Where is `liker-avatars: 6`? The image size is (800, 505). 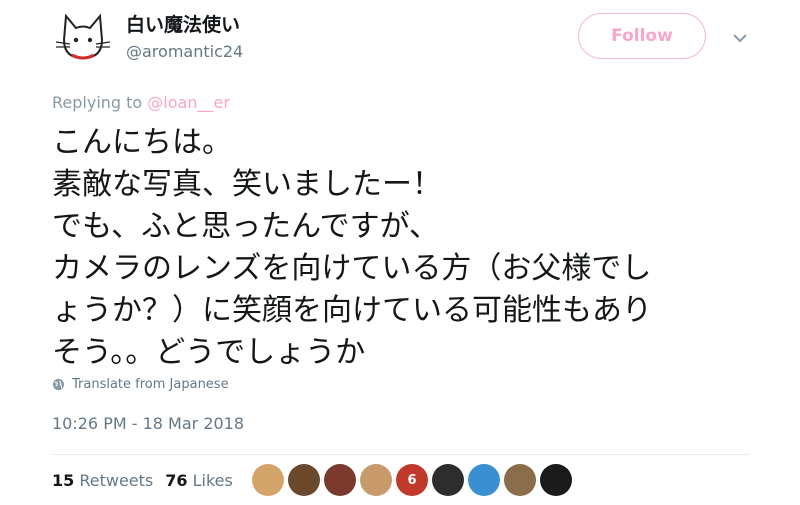 liker-avatars: 6 is located at coordinates (412, 480).